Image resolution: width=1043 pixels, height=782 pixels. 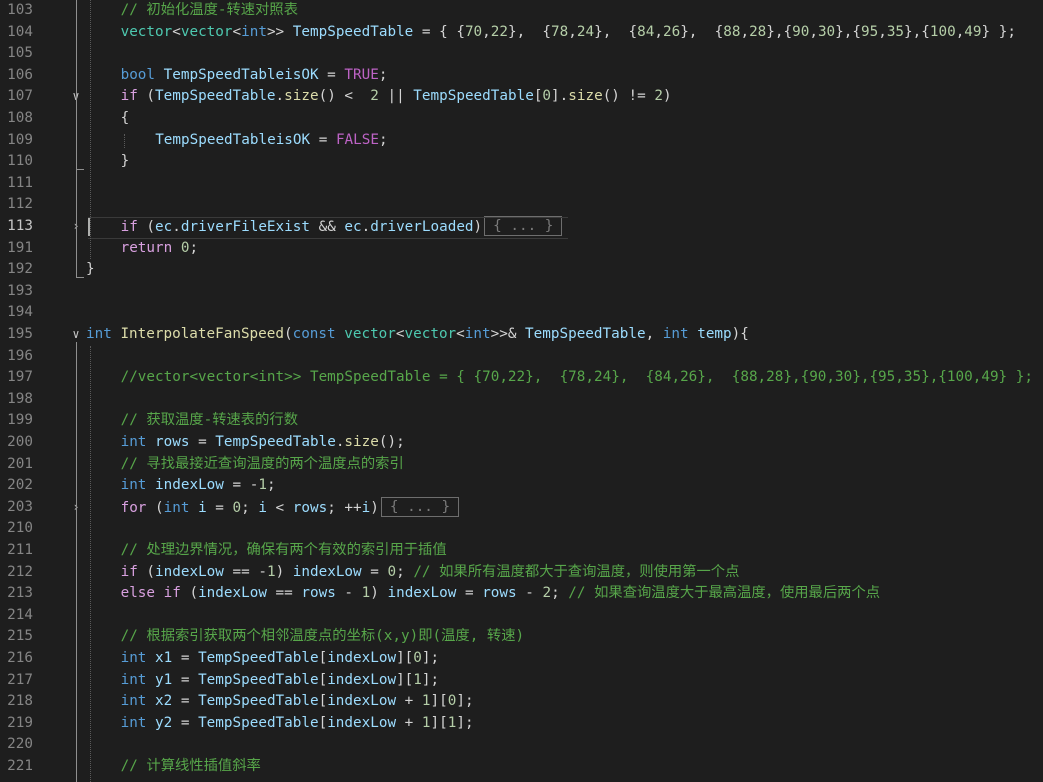 What do you see at coordinates (560, 31) in the screenshot?
I see `code-token: 78` at bounding box center [560, 31].